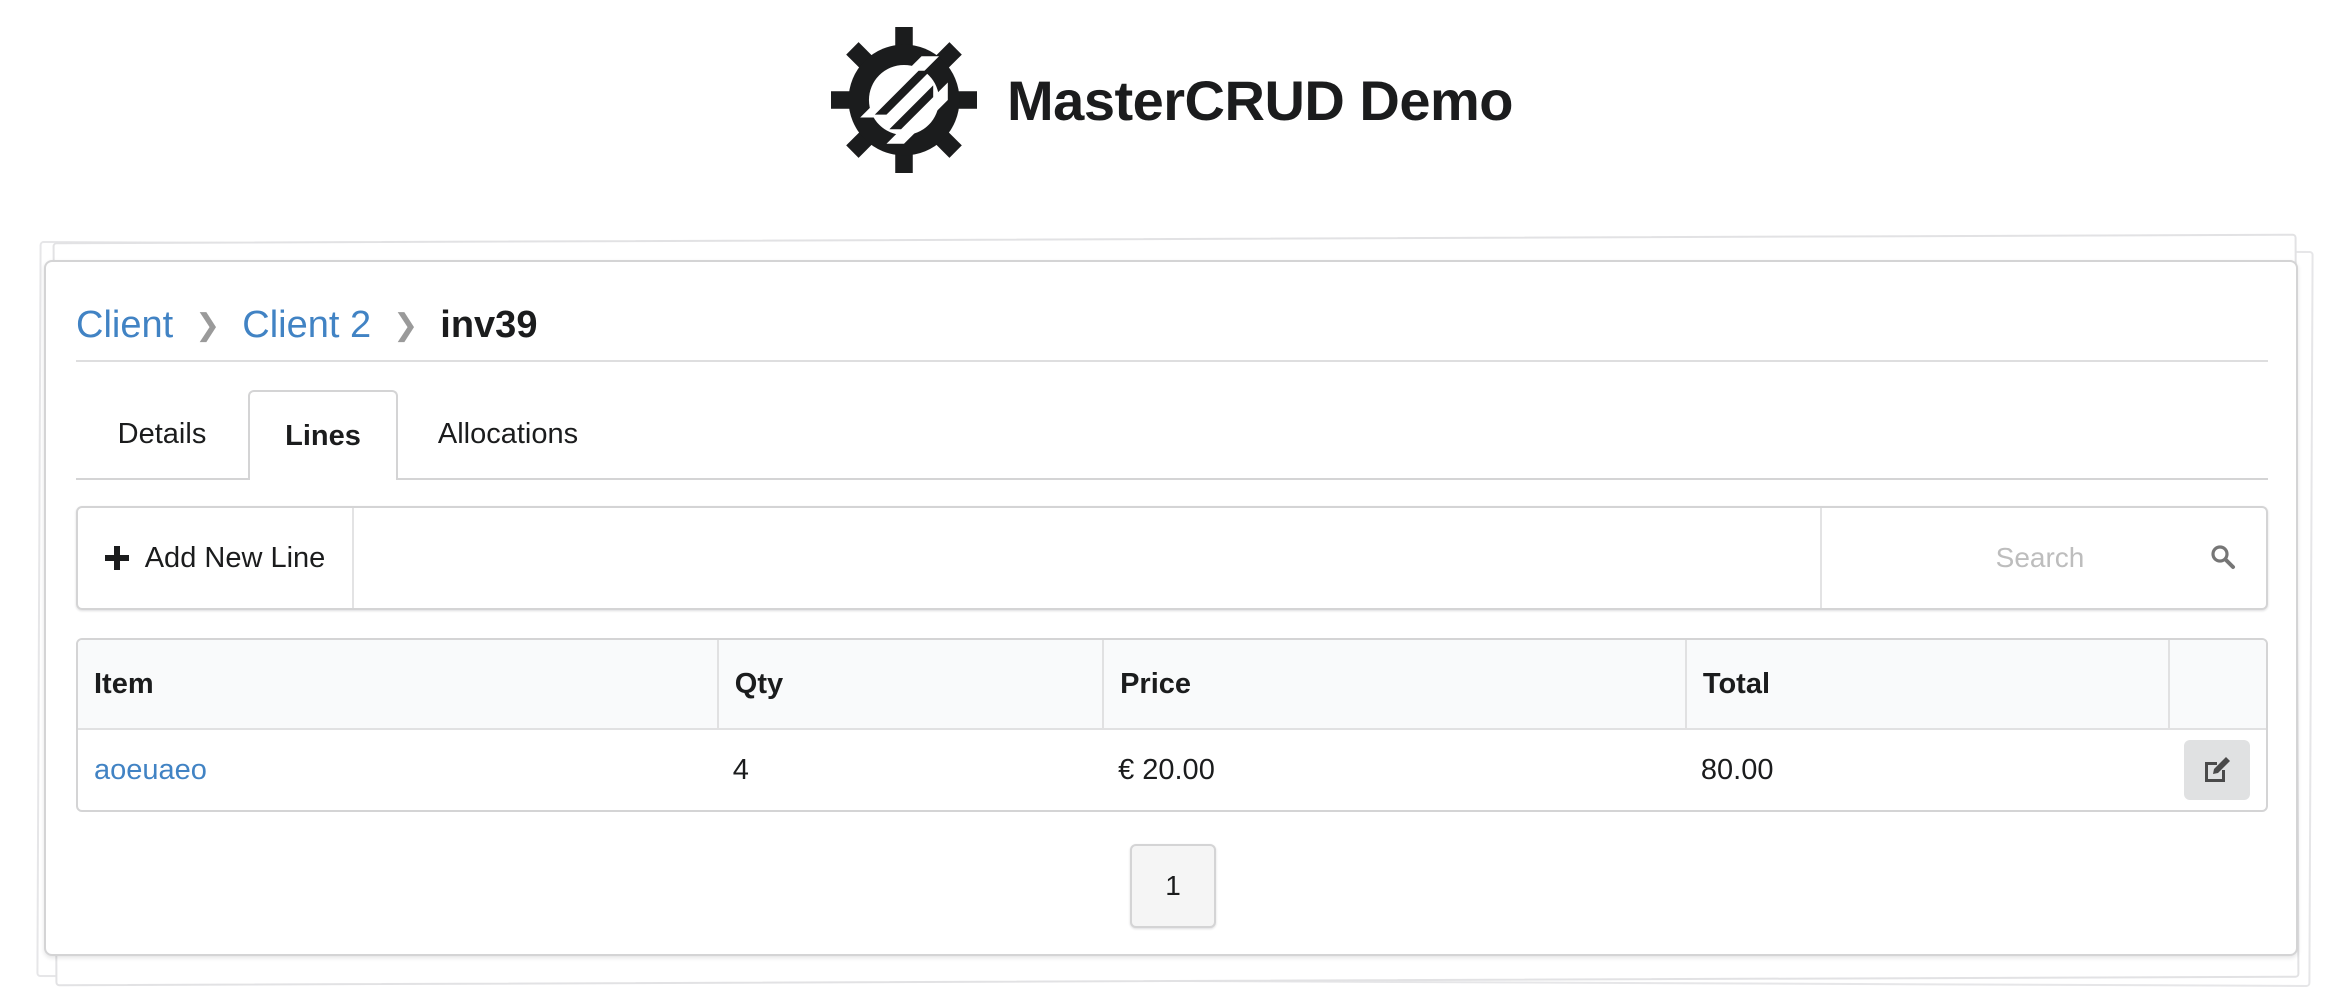  I want to click on table-header-row: Item Qty Price Total, so click(1172, 685).